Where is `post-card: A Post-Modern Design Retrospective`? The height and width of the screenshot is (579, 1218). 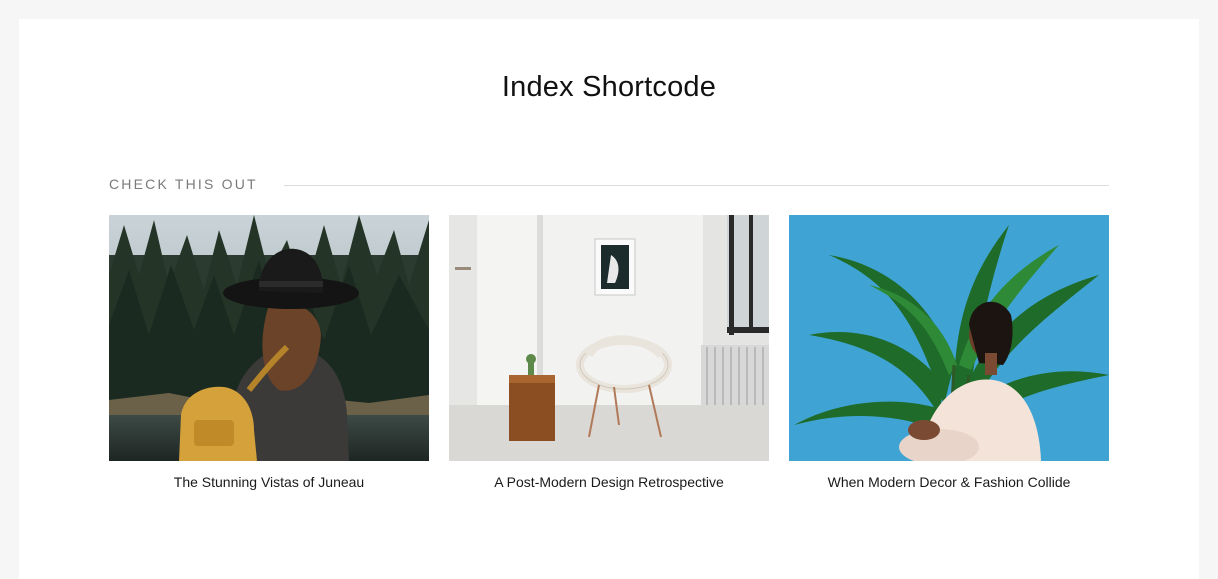
post-card: A Post-Modern Design Retrospective is located at coordinates (609, 352).